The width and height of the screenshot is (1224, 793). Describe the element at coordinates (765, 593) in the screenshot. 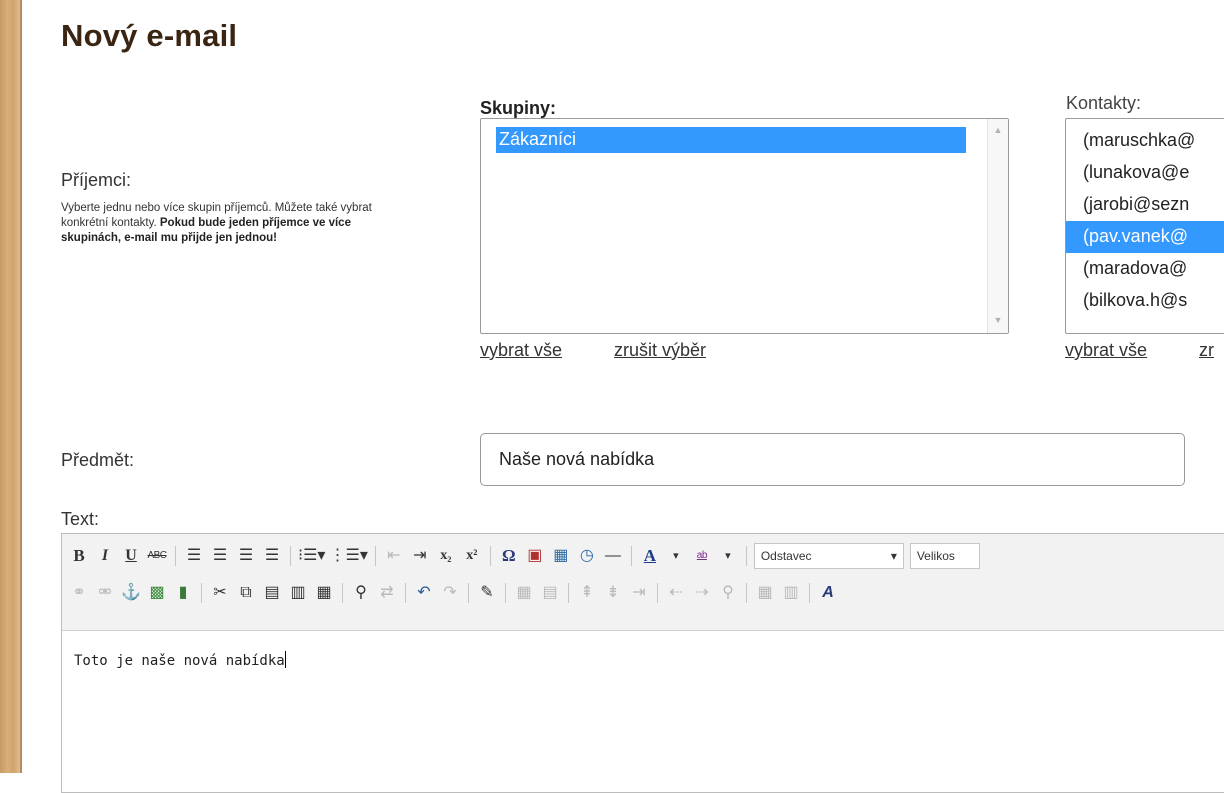

I see `merge-cells-icon: ▦` at that location.